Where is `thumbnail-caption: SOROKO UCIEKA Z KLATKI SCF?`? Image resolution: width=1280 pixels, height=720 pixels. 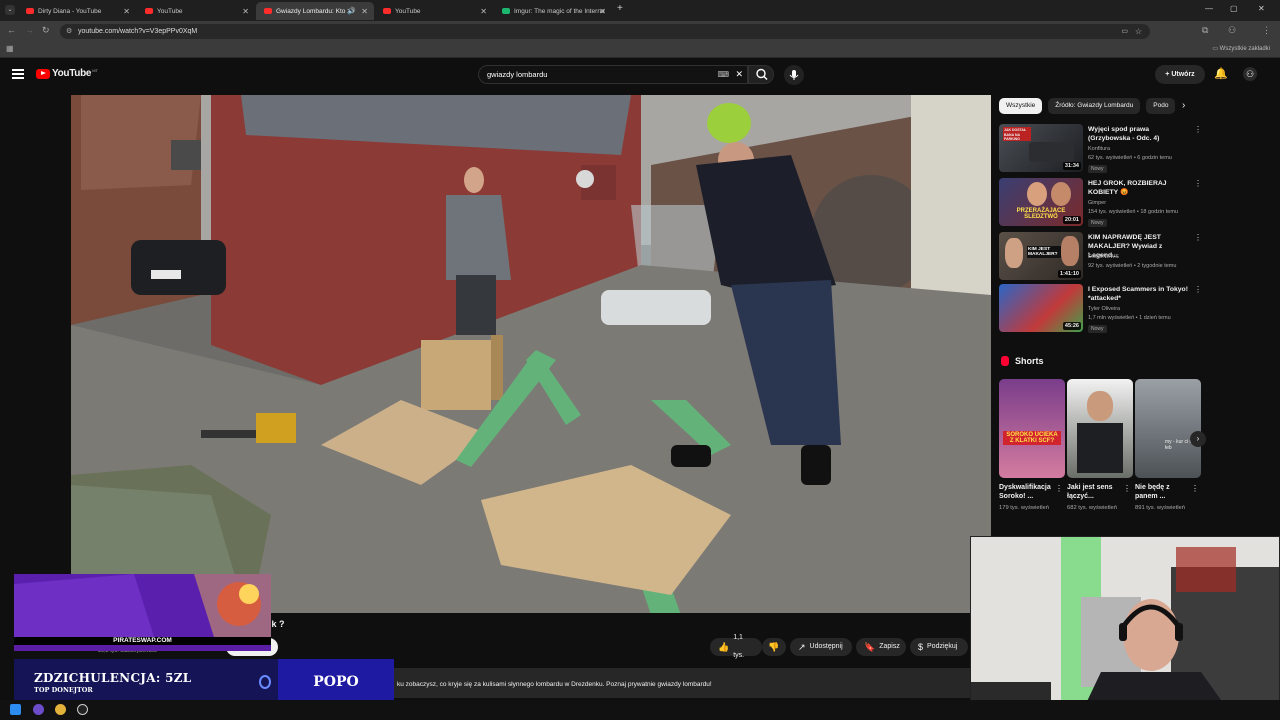 thumbnail-caption: SOROKO UCIEKA Z KLATKI SCF? is located at coordinates (1032, 438).